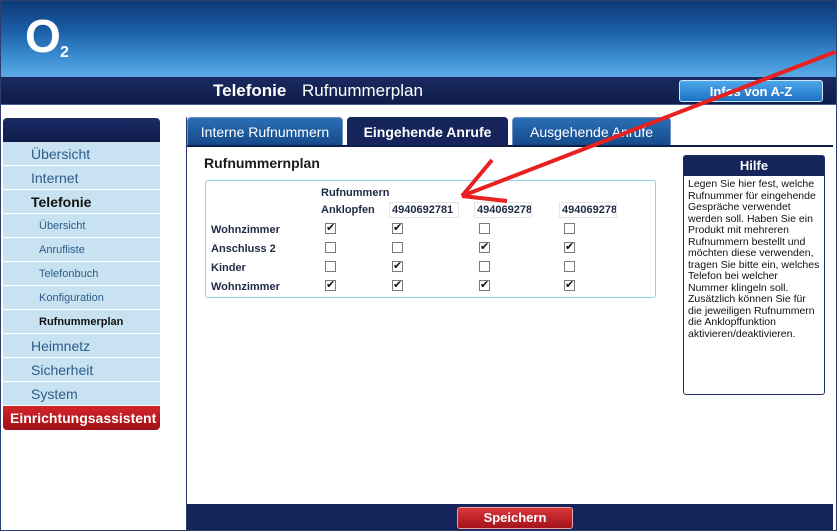 The height and width of the screenshot is (531, 837). What do you see at coordinates (348, 210) in the screenshot?
I see `call-waiting-column-header: Anklopfen` at bounding box center [348, 210].